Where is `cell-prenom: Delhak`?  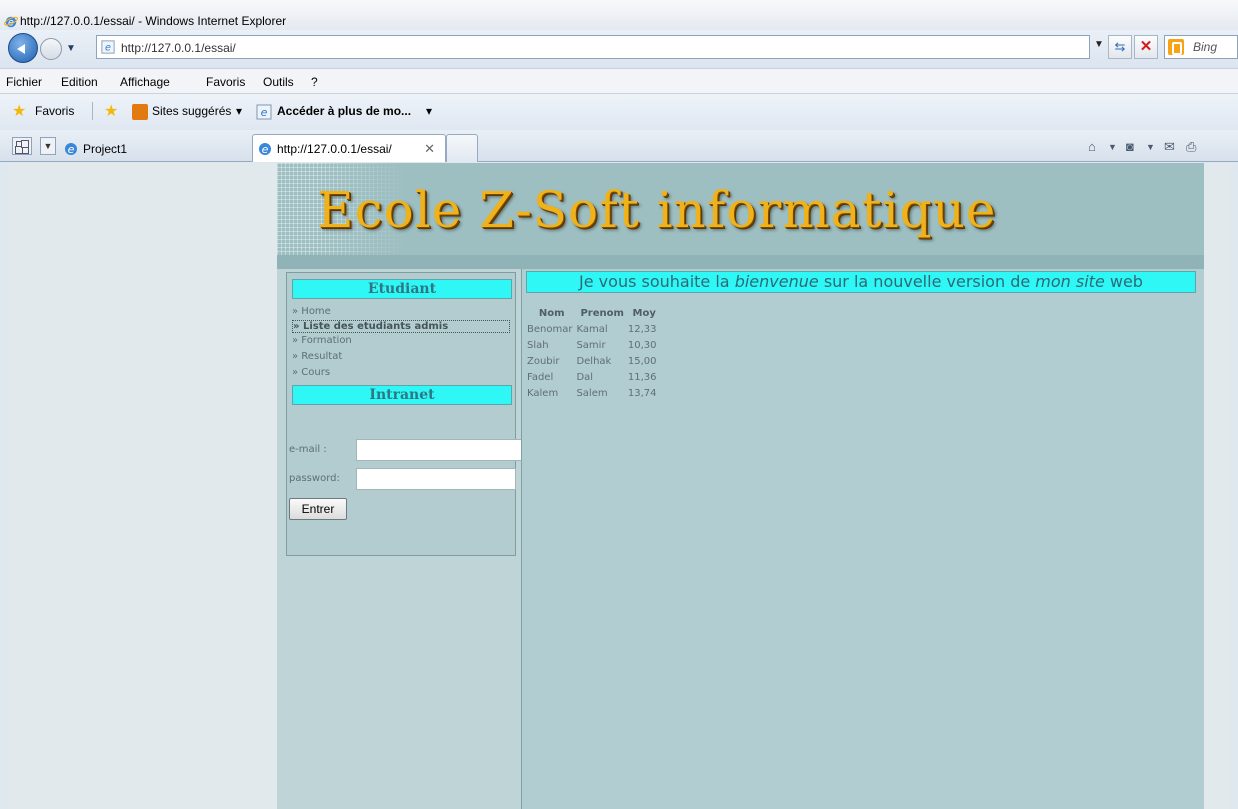
cell-prenom: Delhak is located at coordinates (594, 361).